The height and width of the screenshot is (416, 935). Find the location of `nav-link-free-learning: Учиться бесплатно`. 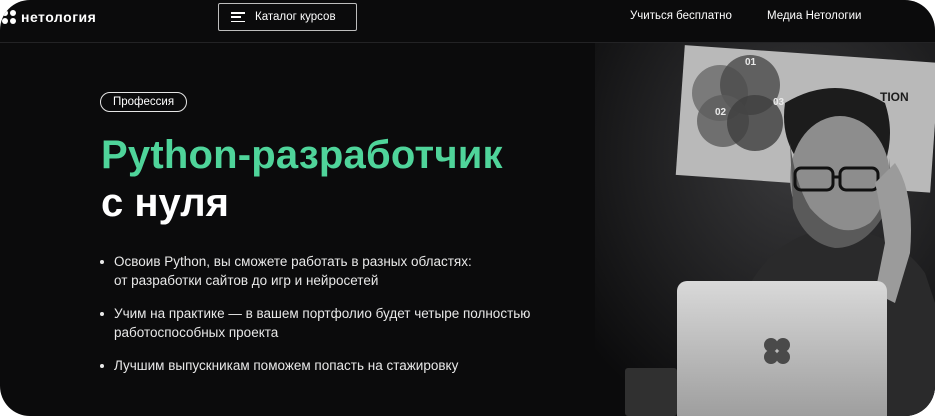

nav-link-free-learning: Учиться бесплатно is located at coordinates (681, 16).